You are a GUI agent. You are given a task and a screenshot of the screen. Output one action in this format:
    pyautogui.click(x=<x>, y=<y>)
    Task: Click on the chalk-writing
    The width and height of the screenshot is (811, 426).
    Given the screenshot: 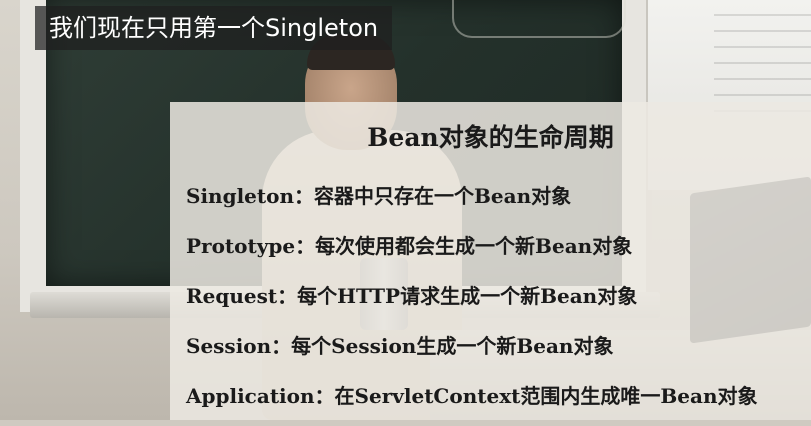 What is the action you would take?
    pyautogui.click(x=539, y=19)
    